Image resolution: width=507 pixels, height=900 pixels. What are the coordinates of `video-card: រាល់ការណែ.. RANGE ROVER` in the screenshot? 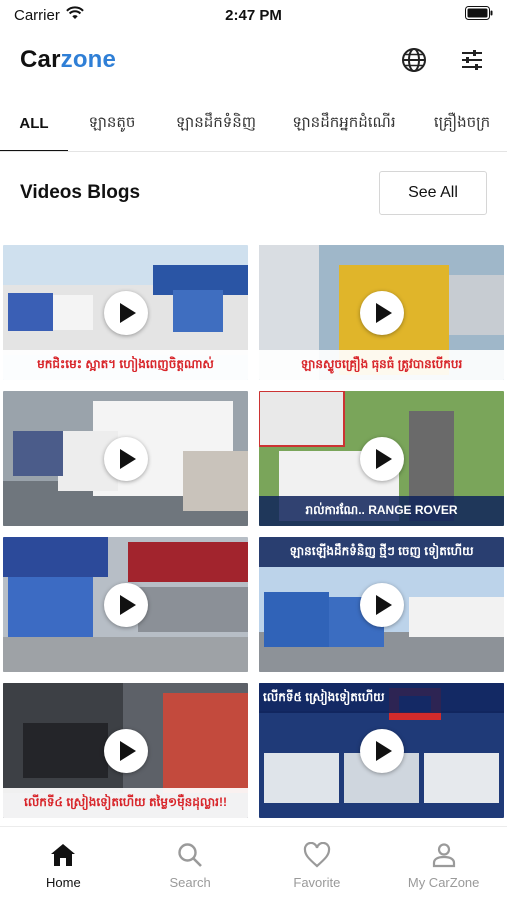 It's located at (381, 458).